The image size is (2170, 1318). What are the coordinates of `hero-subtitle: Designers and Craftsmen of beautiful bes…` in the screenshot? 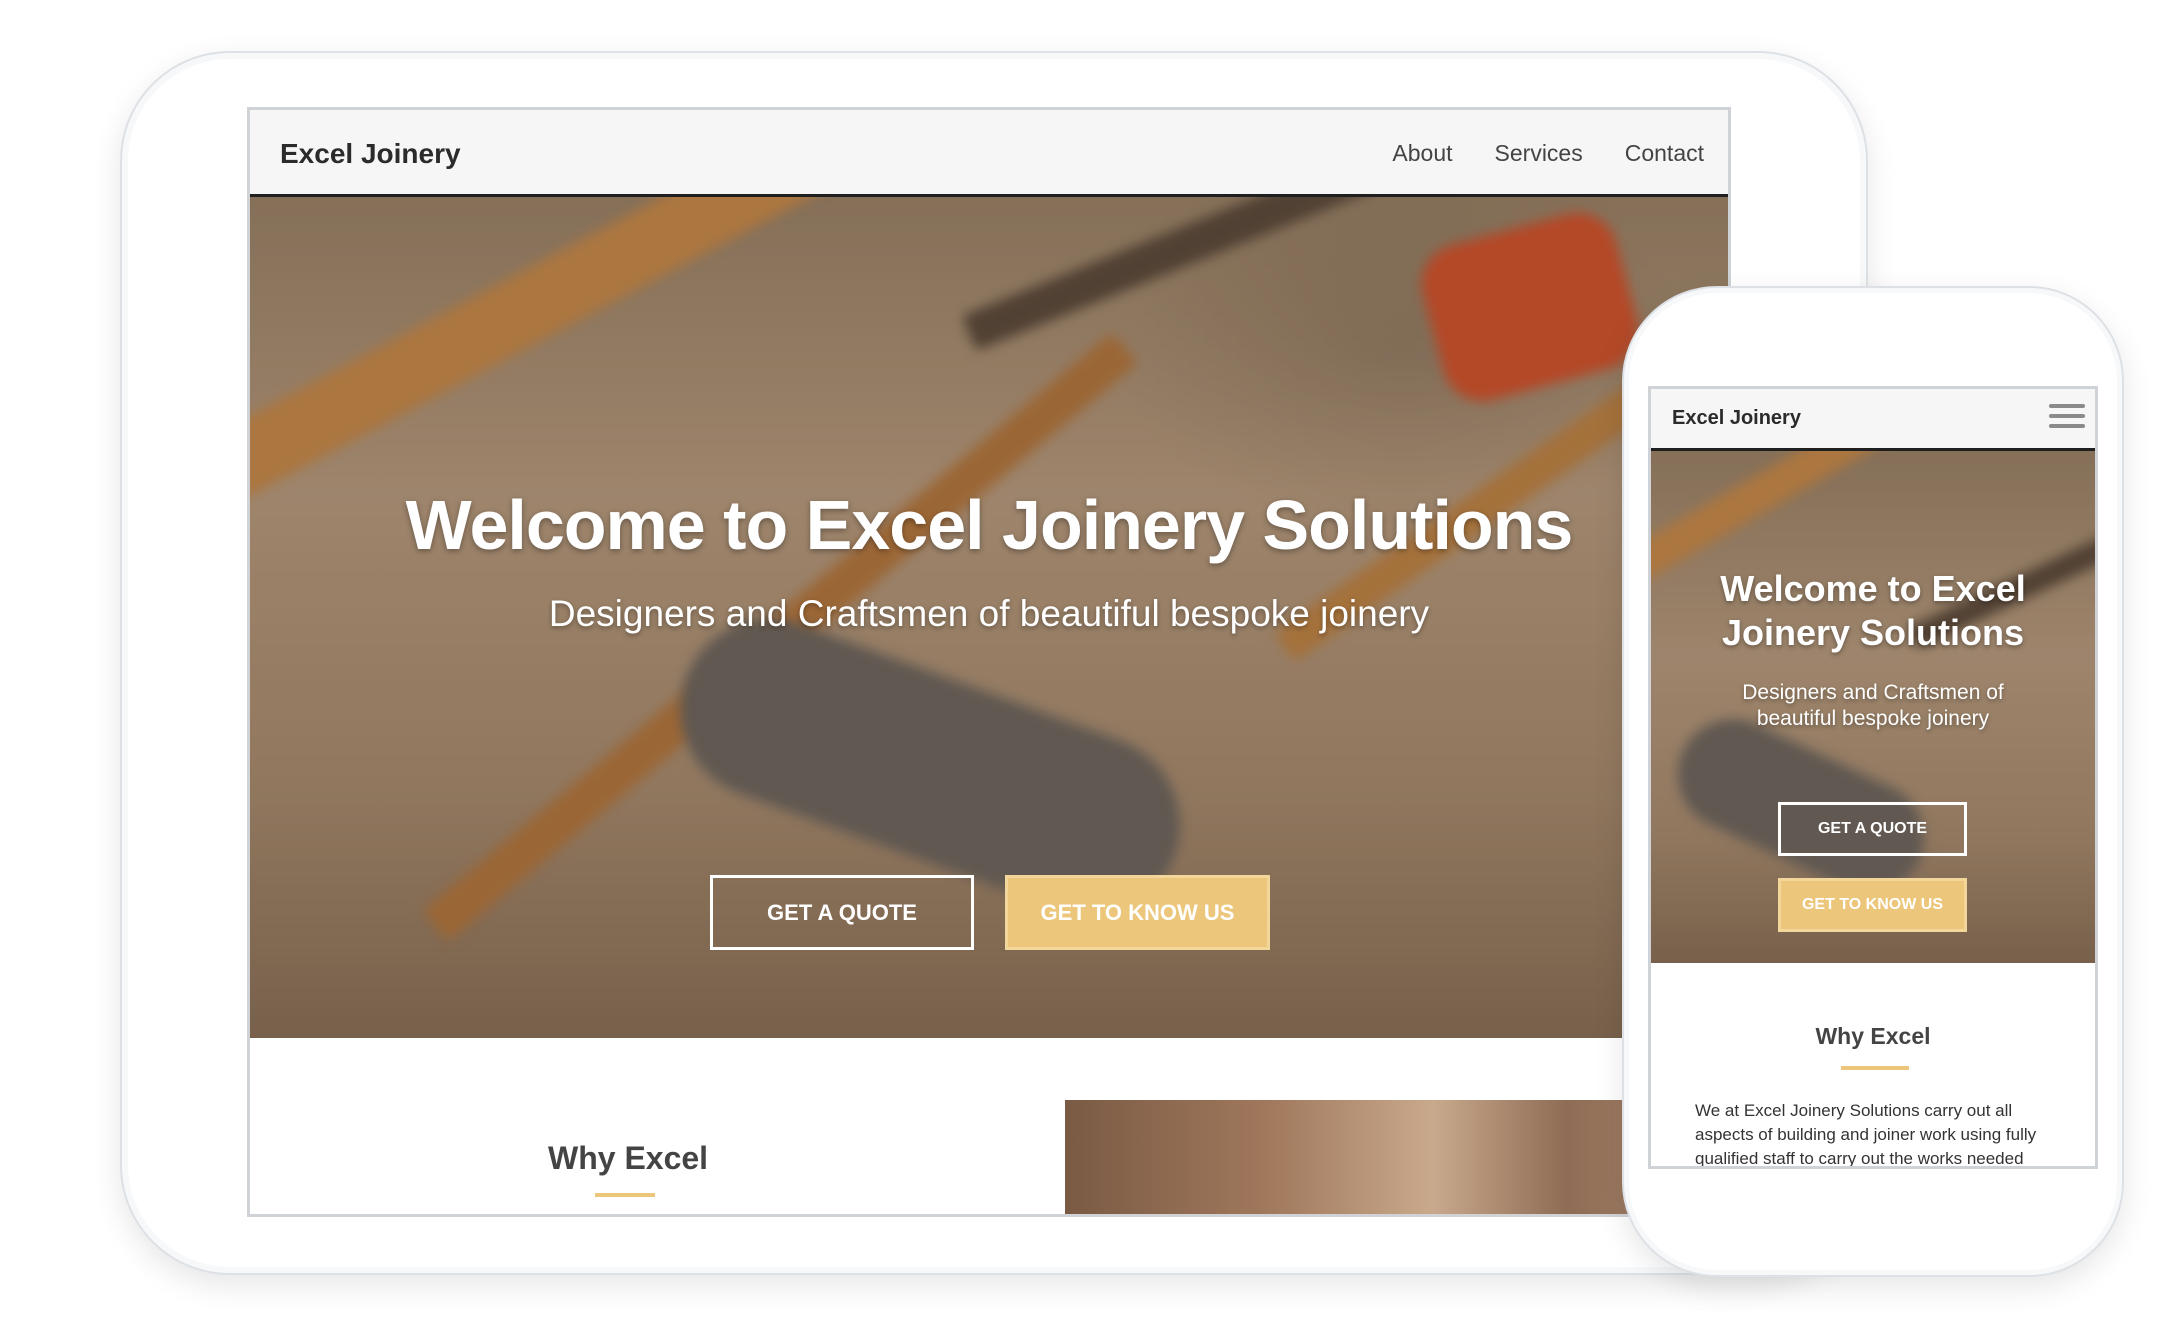 It's located at (989, 613).